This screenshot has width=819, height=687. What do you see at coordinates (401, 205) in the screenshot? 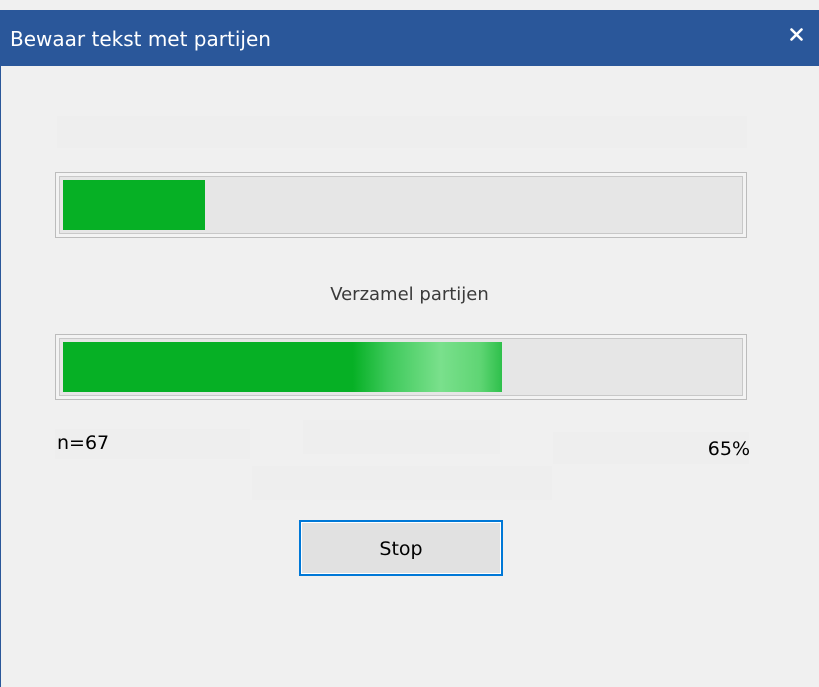
I see `primary-progress-bar` at bounding box center [401, 205].